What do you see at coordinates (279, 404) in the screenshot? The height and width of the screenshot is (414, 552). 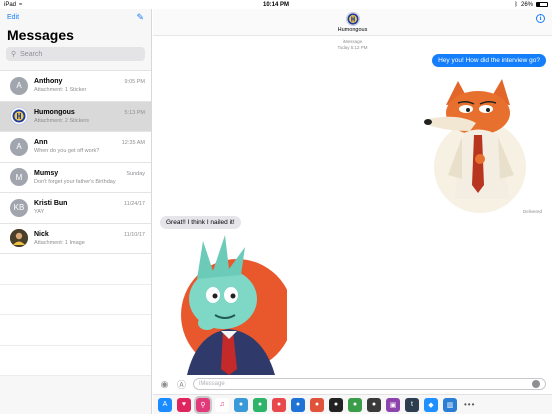 I see `sticker-app-icon-3: ●` at bounding box center [279, 404].